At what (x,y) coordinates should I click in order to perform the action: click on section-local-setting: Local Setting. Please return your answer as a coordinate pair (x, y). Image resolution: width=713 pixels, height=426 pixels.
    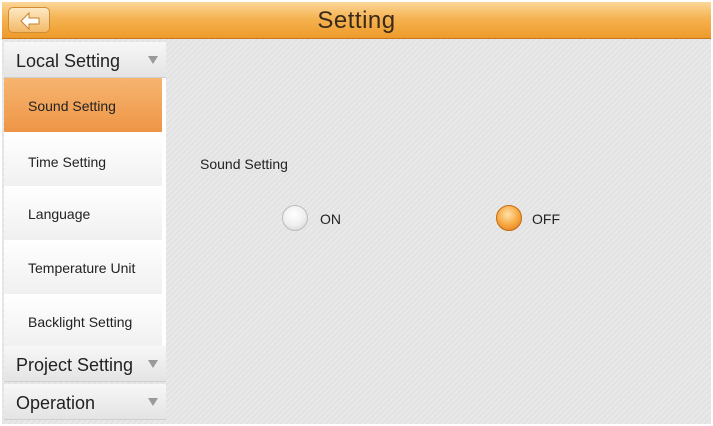
    Looking at the image, I should click on (85, 60).